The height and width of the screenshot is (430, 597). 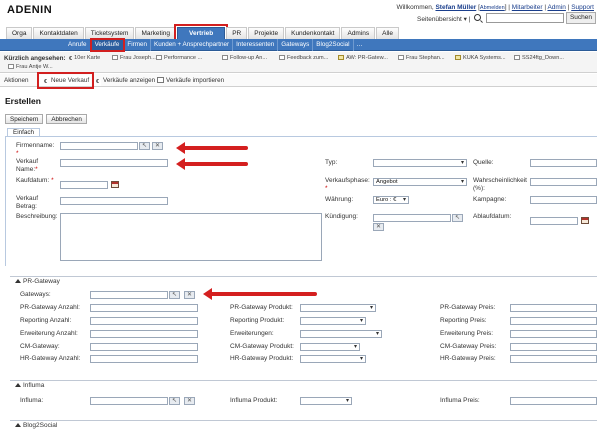 I want to click on influma-produkt-select, so click(x=326, y=401).